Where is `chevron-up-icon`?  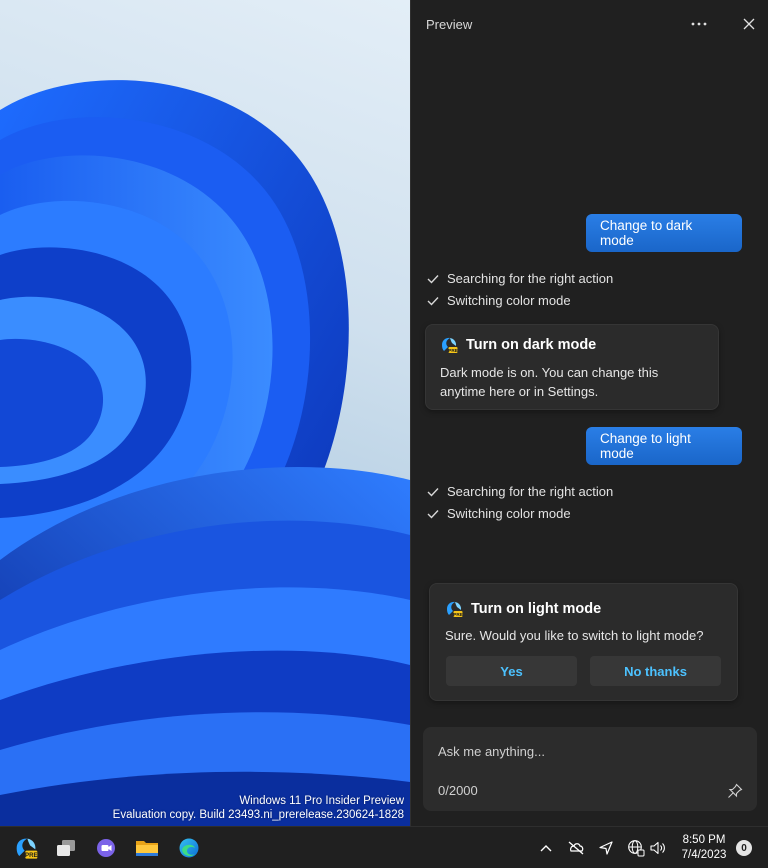
chevron-up-icon is located at coordinates (546, 848).